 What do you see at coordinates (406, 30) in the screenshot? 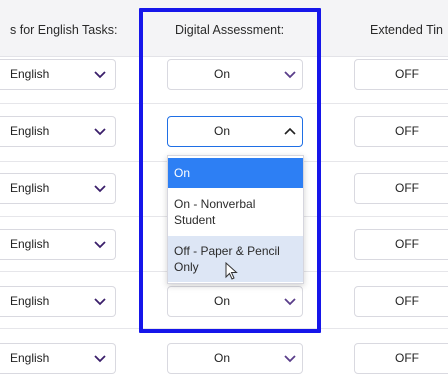
I see `column-header-extended-time: Extended Tin` at bounding box center [406, 30].